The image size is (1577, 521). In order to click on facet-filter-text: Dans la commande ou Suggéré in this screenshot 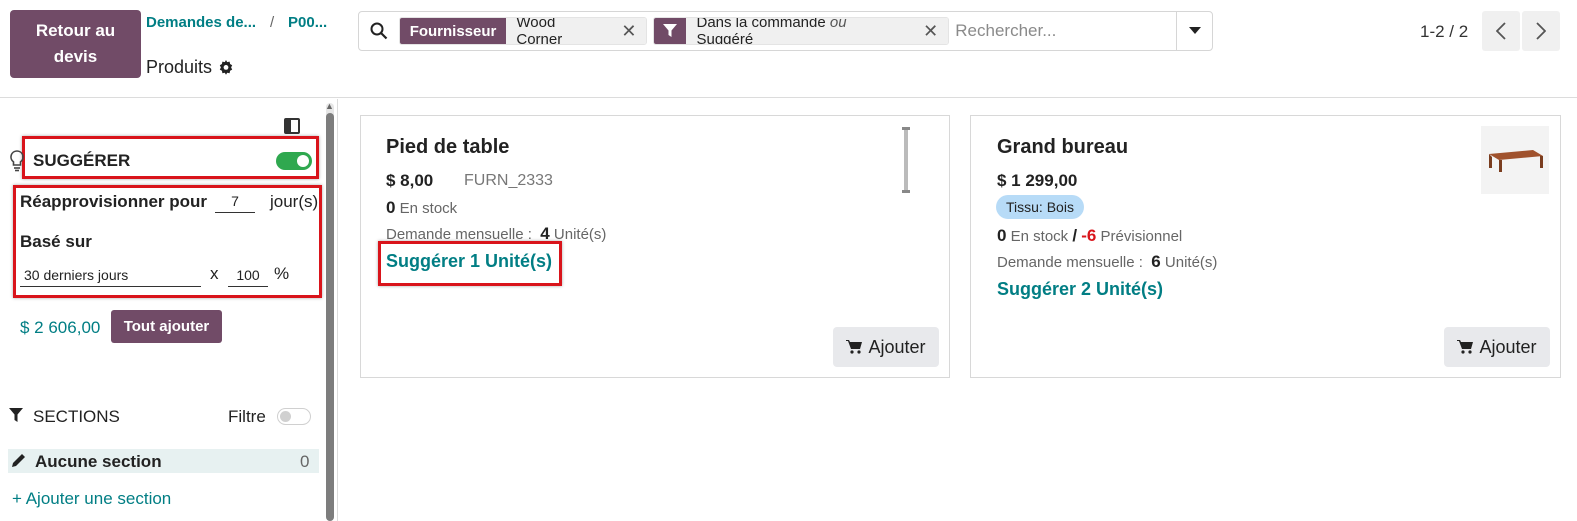, I will do `click(771, 31)`.